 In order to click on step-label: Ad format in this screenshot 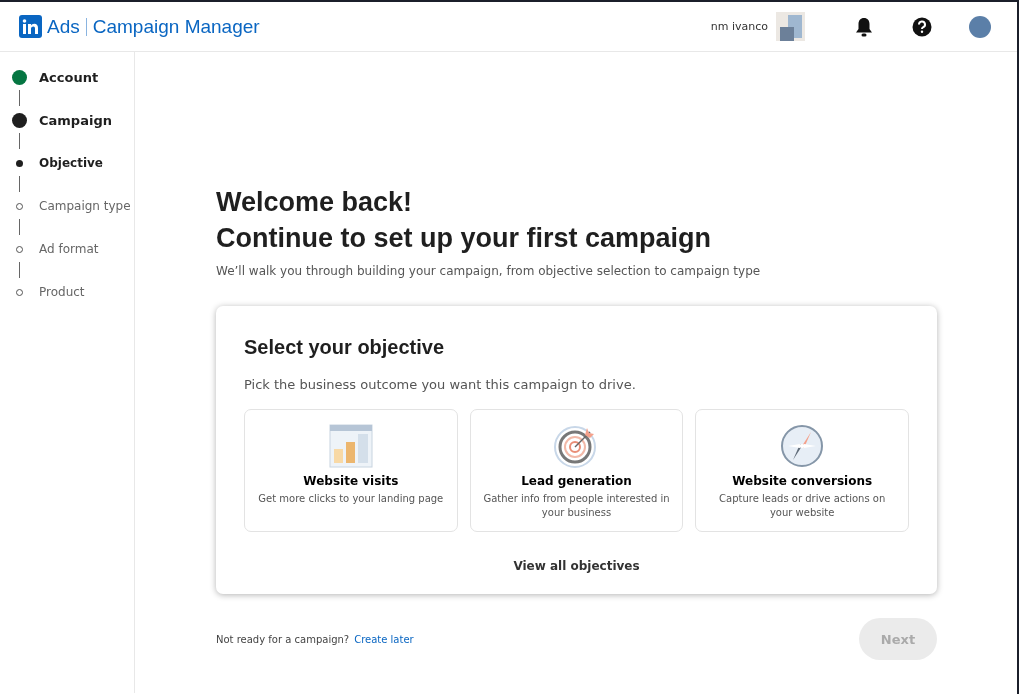, I will do `click(69, 249)`.